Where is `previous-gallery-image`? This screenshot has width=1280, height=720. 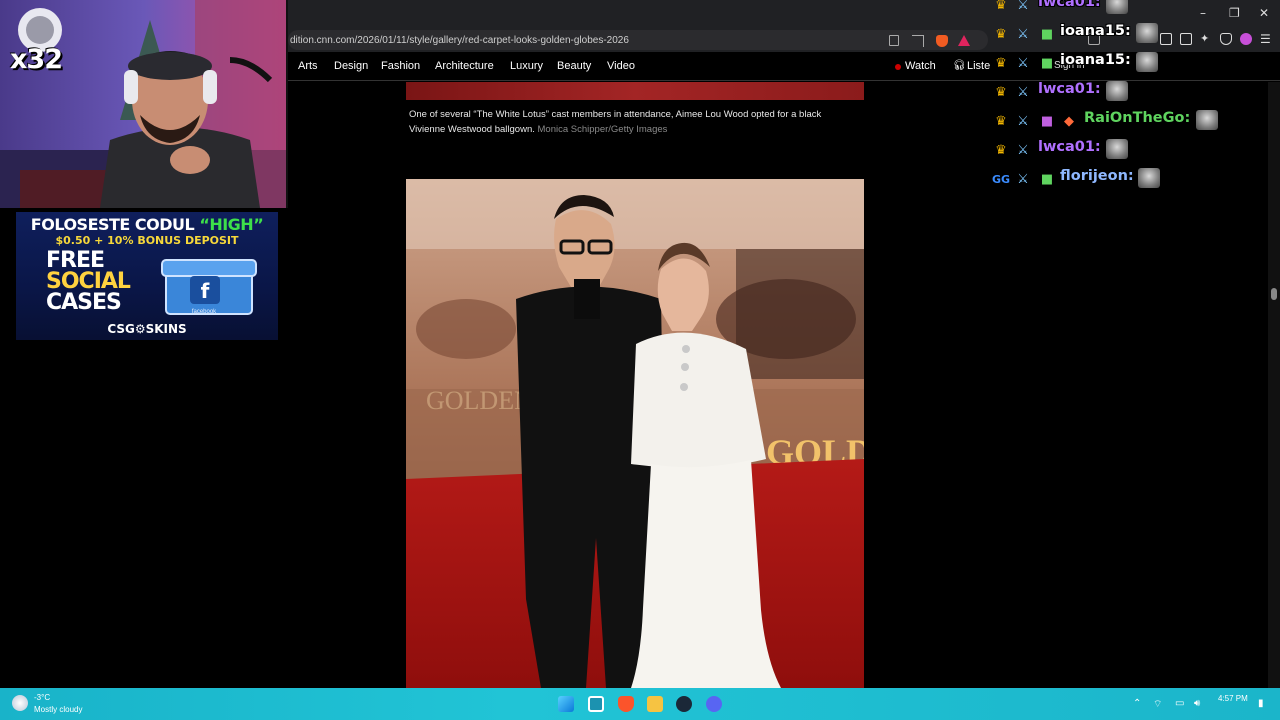 previous-gallery-image is located at coordinates (635, 91).